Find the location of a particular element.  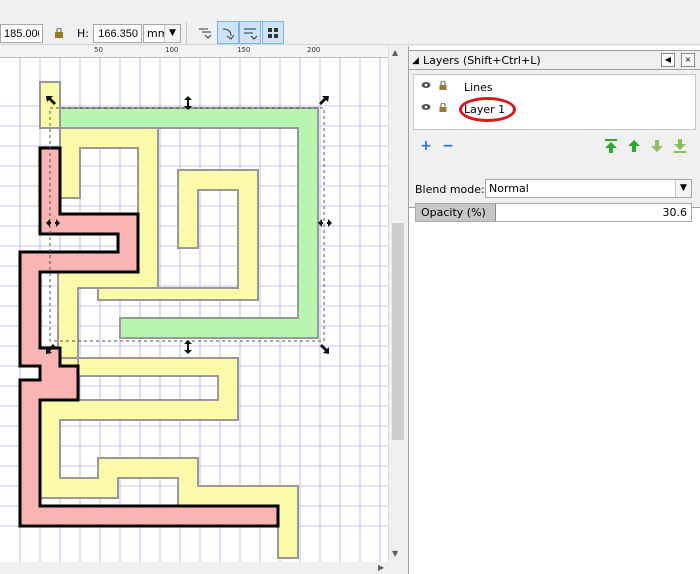

lower-to-bottom-button is located at coordinates (680, 147).